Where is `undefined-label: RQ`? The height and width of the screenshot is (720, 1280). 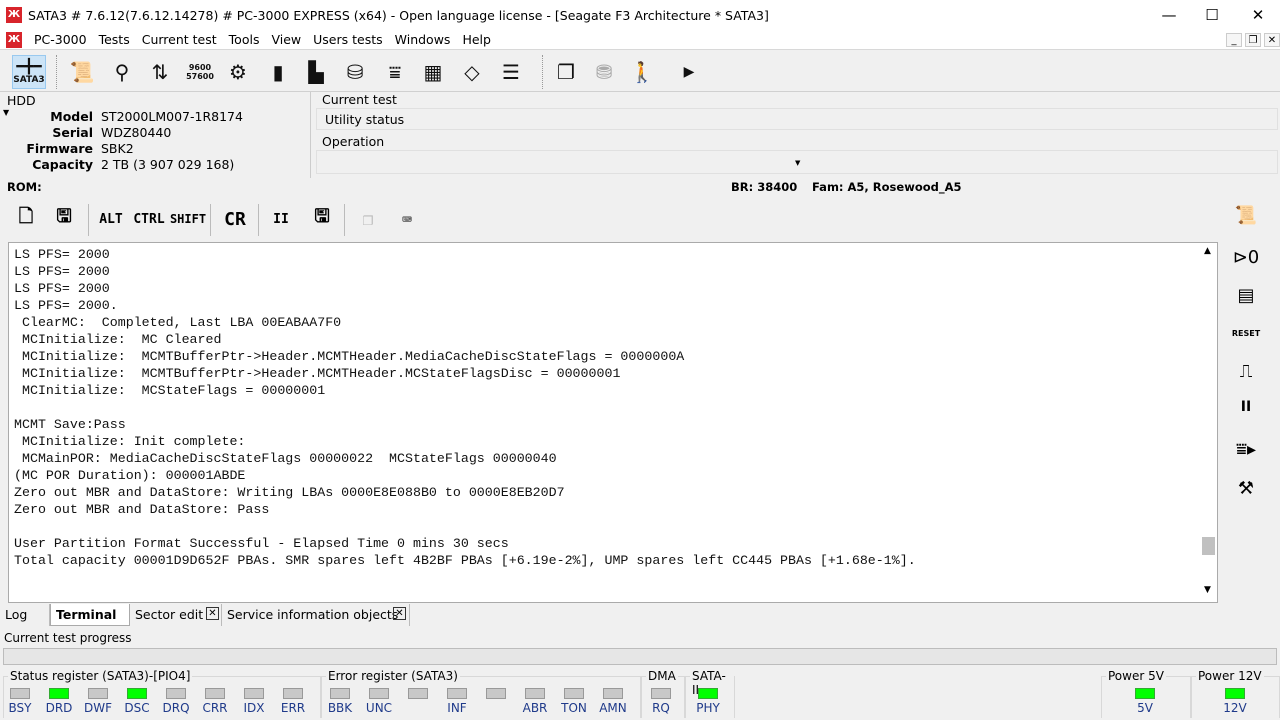 undefined-label: RQ is located at coordinates (661, 708).